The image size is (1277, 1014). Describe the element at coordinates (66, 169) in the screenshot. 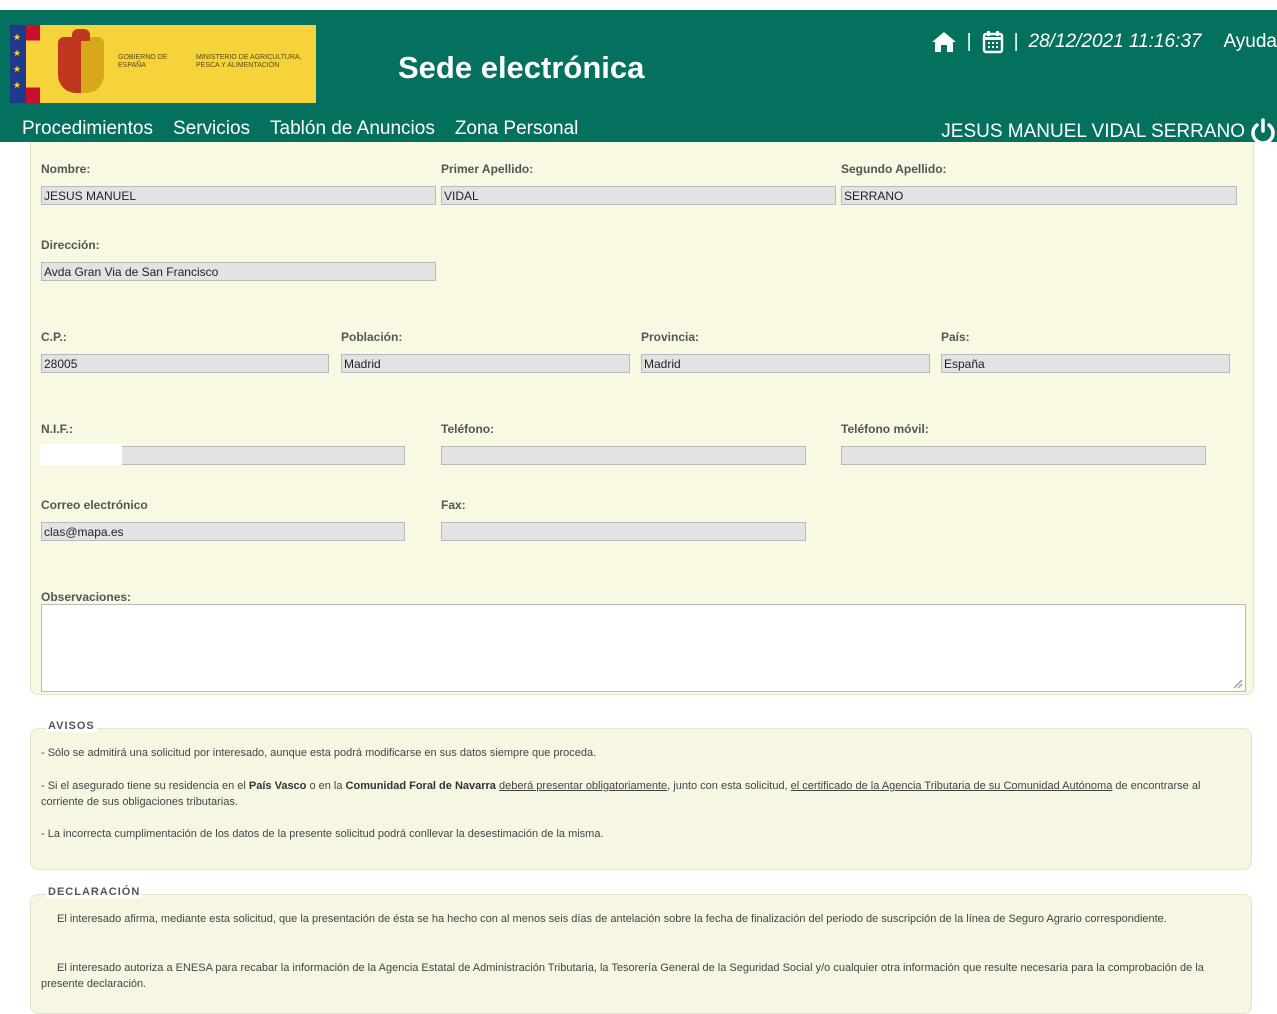

I see `nombre-label: Nombre:` at that location.